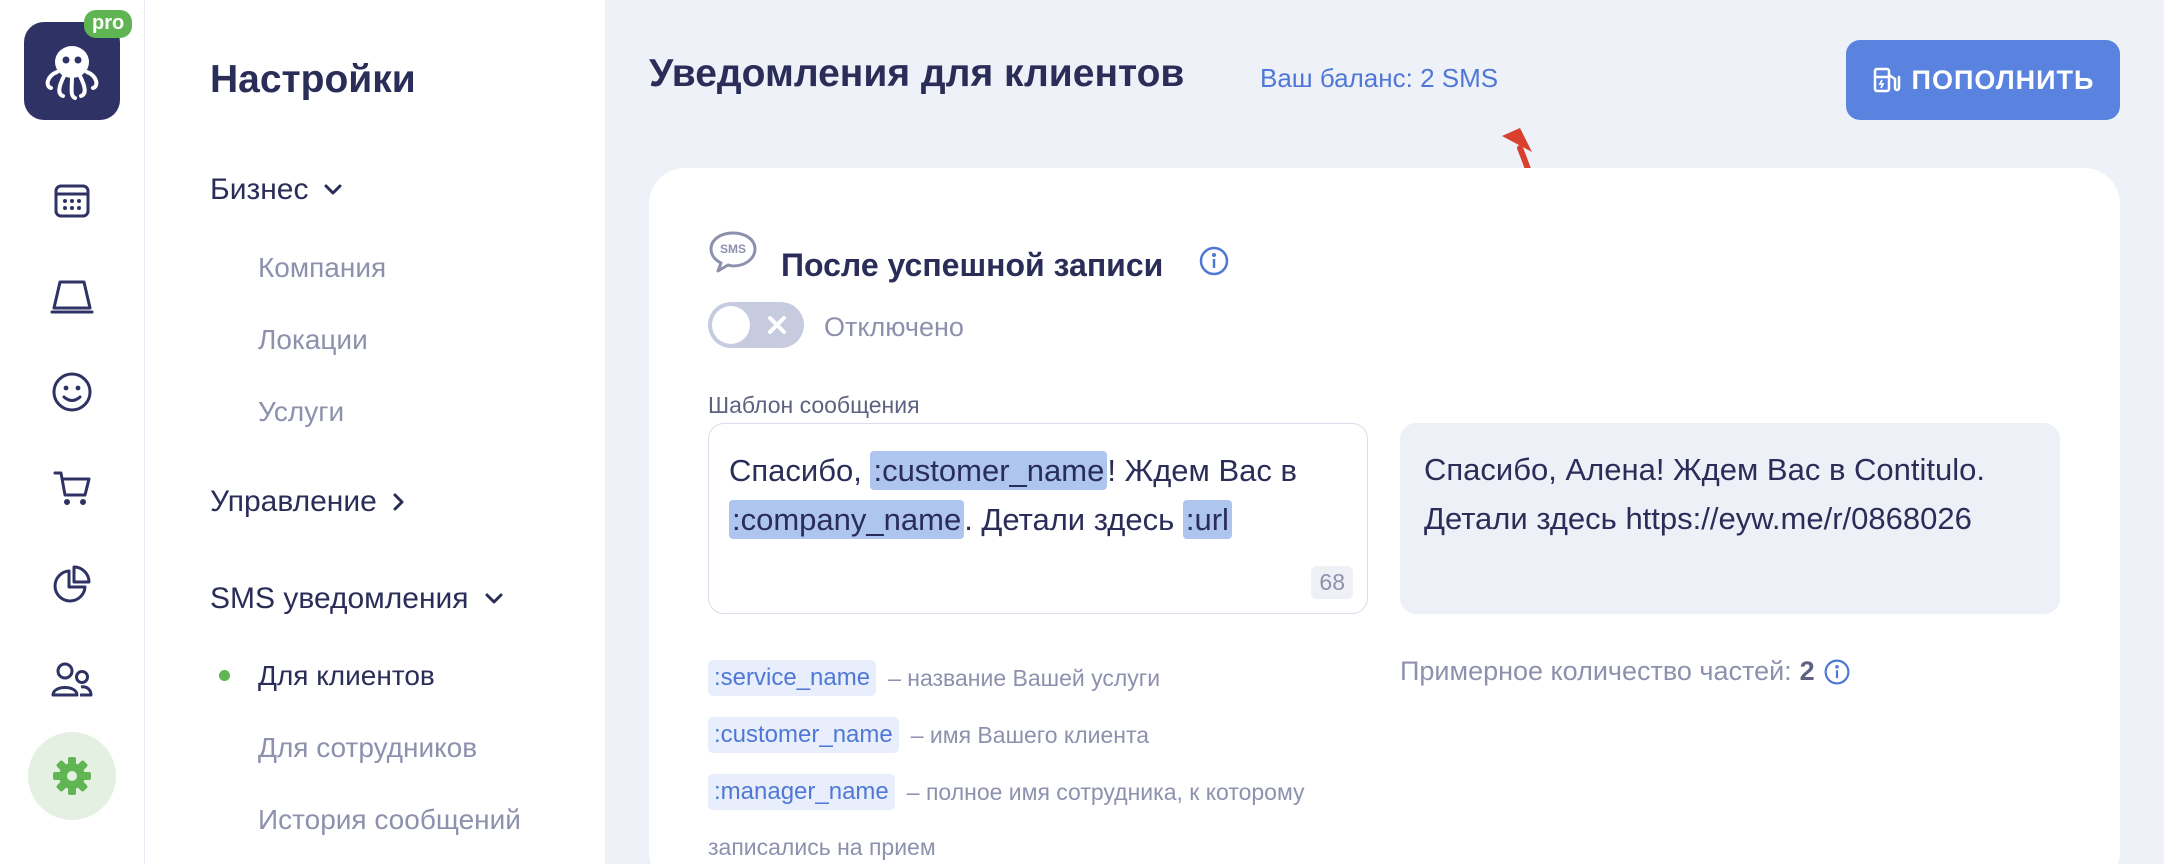 The image size is (2164, 864). What do you see at coordinates (72, 73) in the screenshot?
I see `octopus-icon` at bounding box center [72, 73].